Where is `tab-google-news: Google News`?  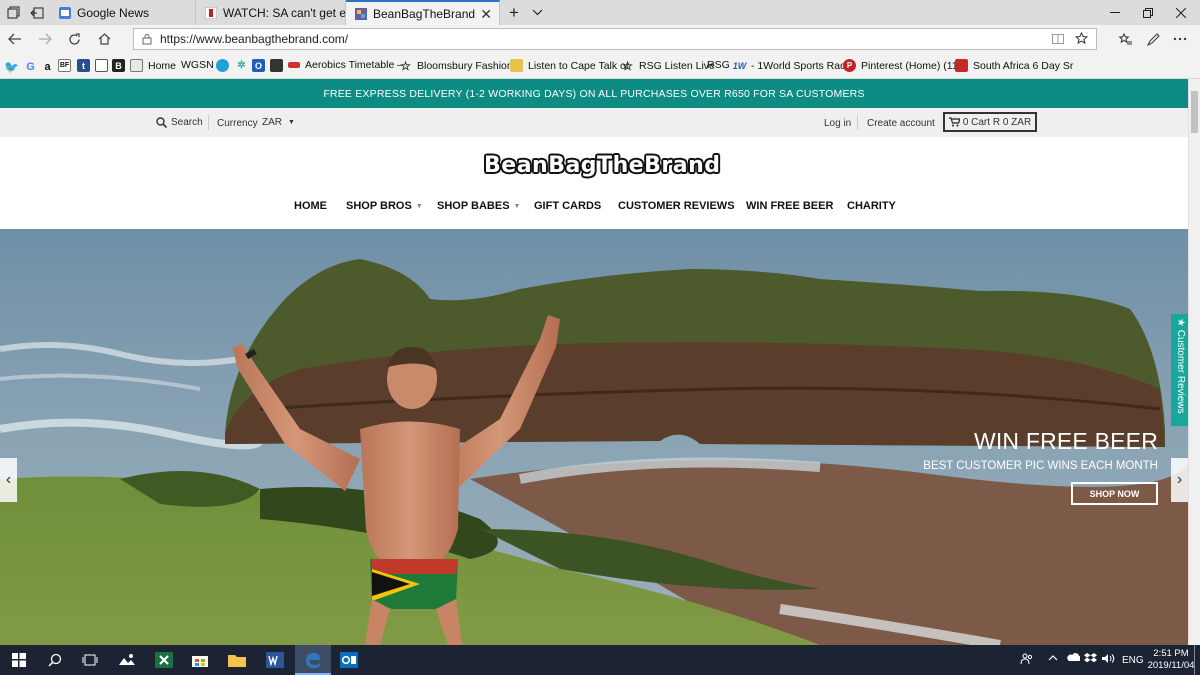 tab-google-news: Google News is located at coordinates (123, 12).